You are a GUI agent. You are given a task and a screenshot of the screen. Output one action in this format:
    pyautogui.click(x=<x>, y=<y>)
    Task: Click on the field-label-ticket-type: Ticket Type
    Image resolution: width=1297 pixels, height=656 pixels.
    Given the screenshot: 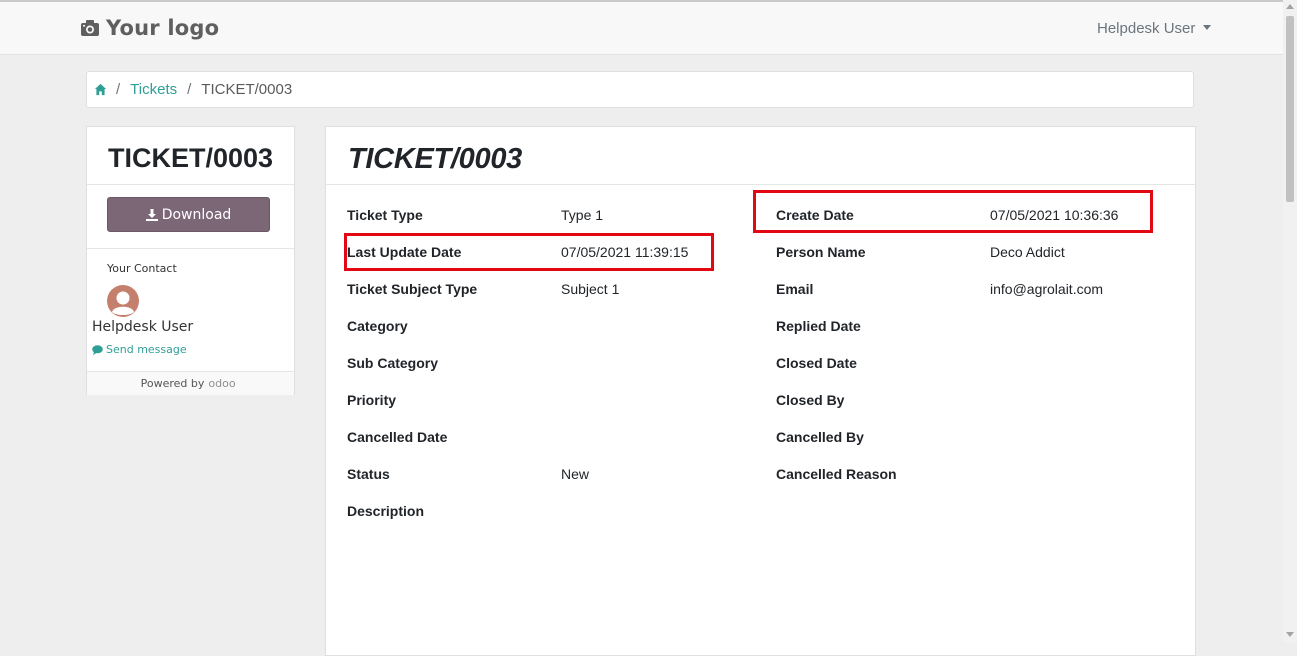 What is the action you would take?
    pyautogui.click(x=385, y=215)
    